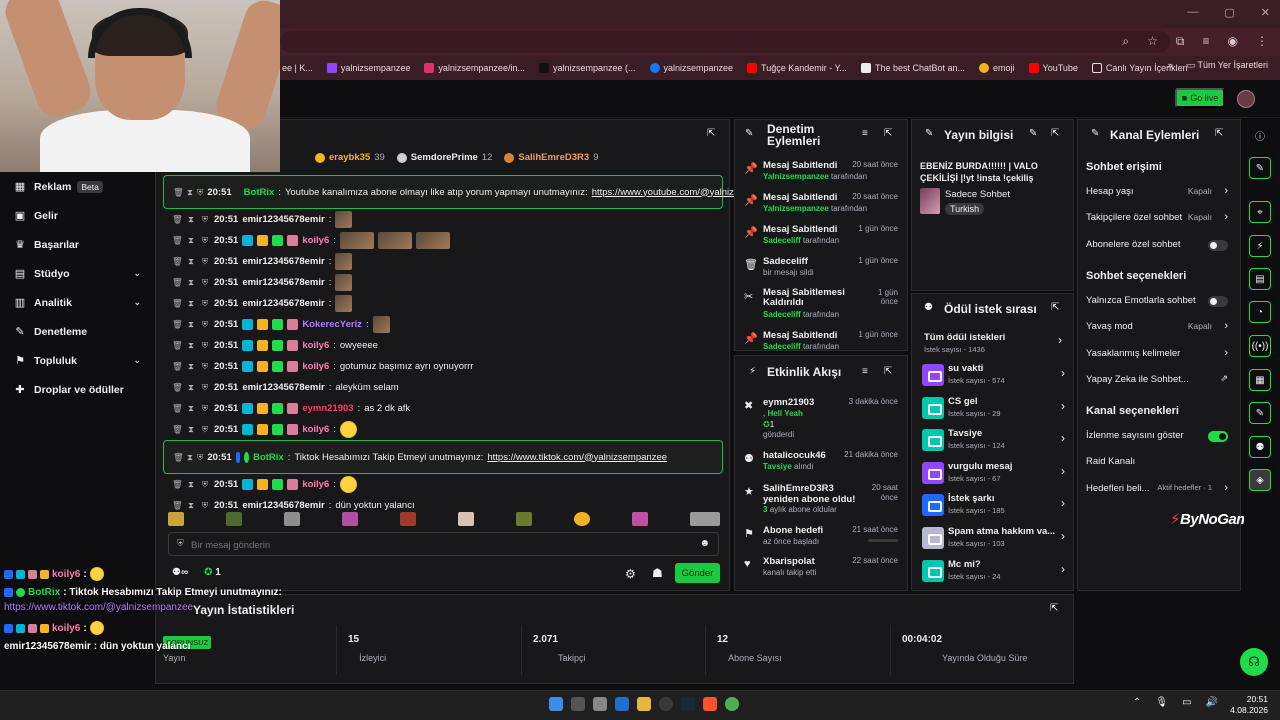 This screenshot has height=720, width=1280. Describe the element at coordinates (77, 215) in the screenshot. I see `sidebar-item-revenue: ▣ Gelir` at that location.